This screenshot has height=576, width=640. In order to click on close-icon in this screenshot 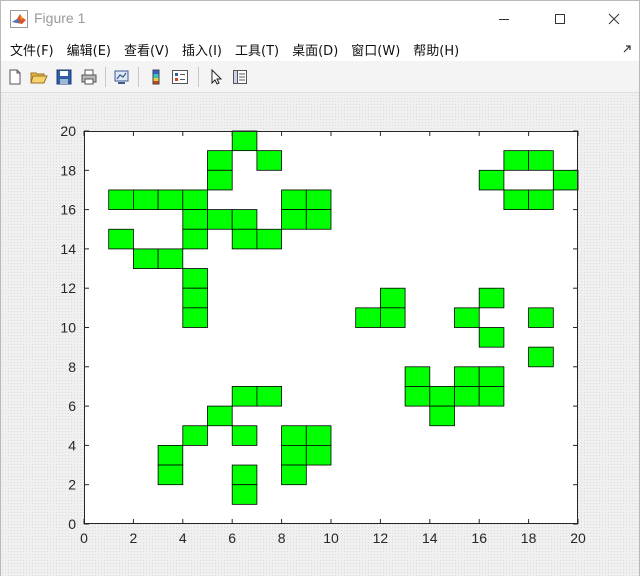, I will do `click(614, 19)`.